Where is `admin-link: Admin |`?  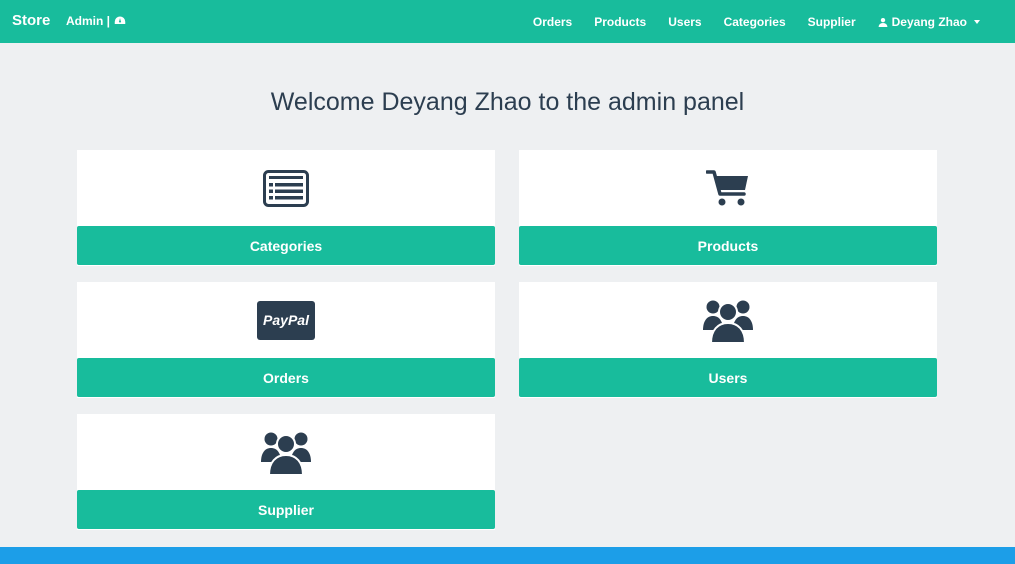 admin-link: Admin | is located at coordinates (96, 21).